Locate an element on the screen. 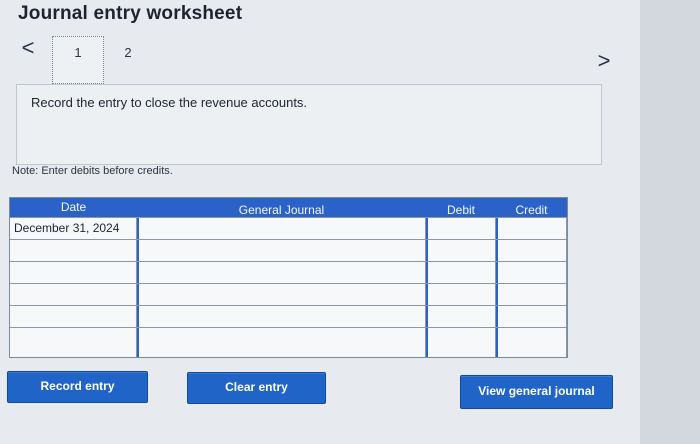  step-1-label: 1 is located at coordinates (78, 52).